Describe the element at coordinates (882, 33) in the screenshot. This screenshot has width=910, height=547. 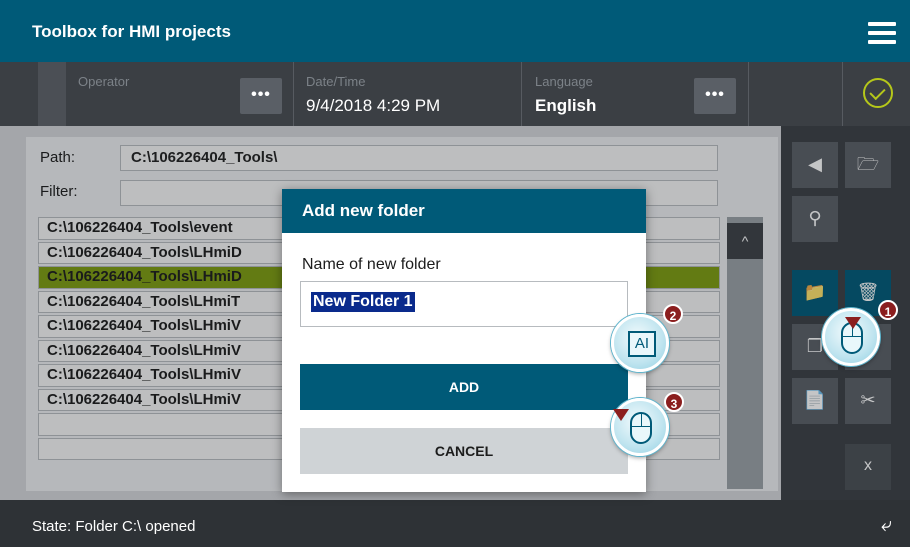
I see `hamburger-menu-icon` at that location.